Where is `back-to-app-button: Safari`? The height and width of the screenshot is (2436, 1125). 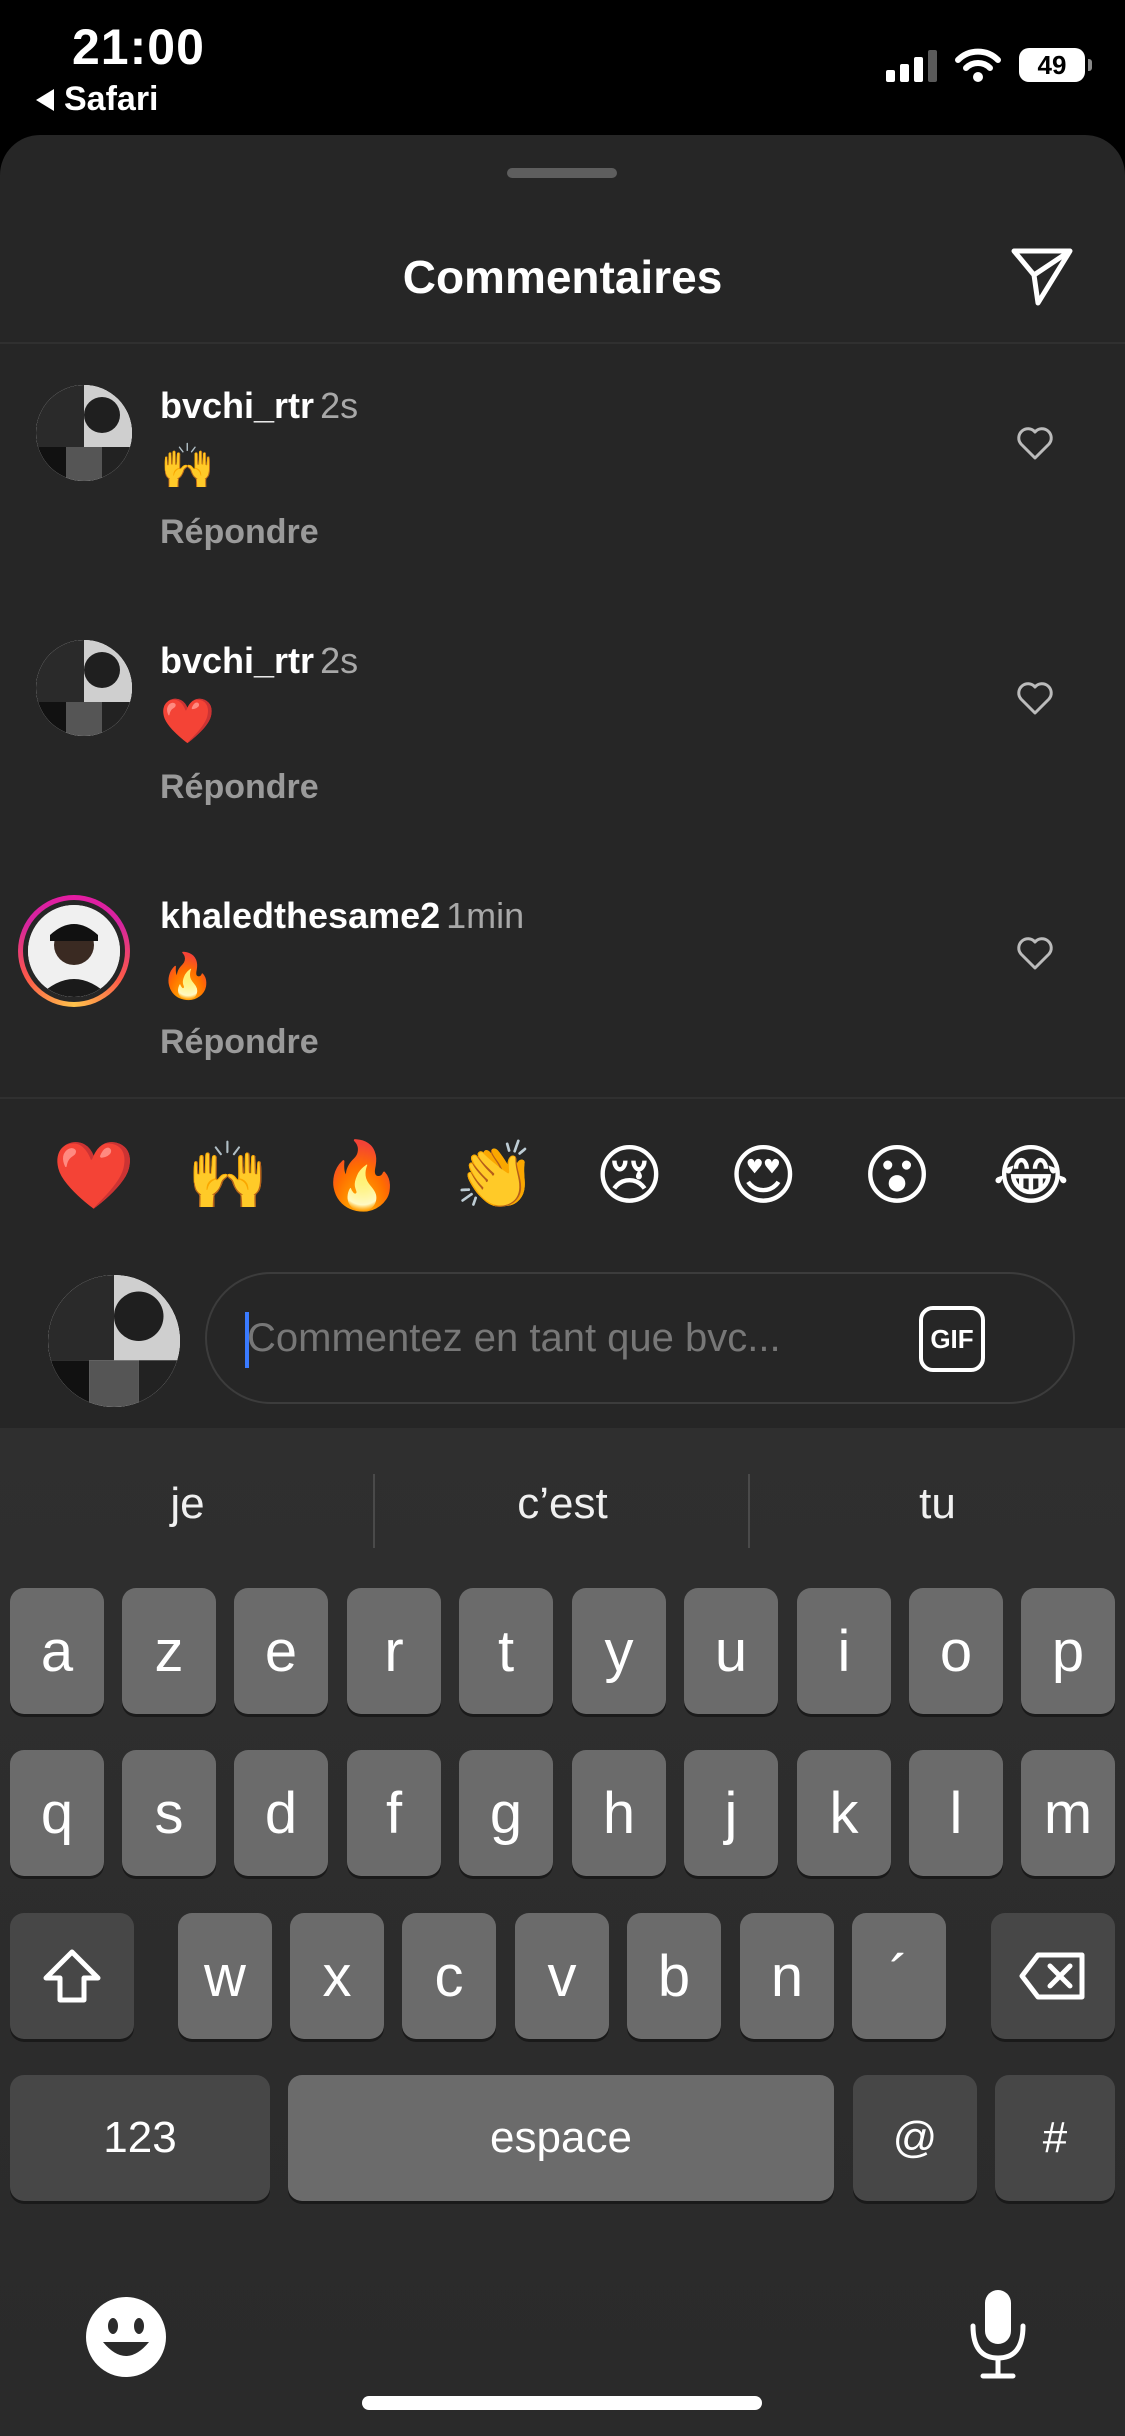
back-to-app-button: Safari is located at coordinates (97, 99).